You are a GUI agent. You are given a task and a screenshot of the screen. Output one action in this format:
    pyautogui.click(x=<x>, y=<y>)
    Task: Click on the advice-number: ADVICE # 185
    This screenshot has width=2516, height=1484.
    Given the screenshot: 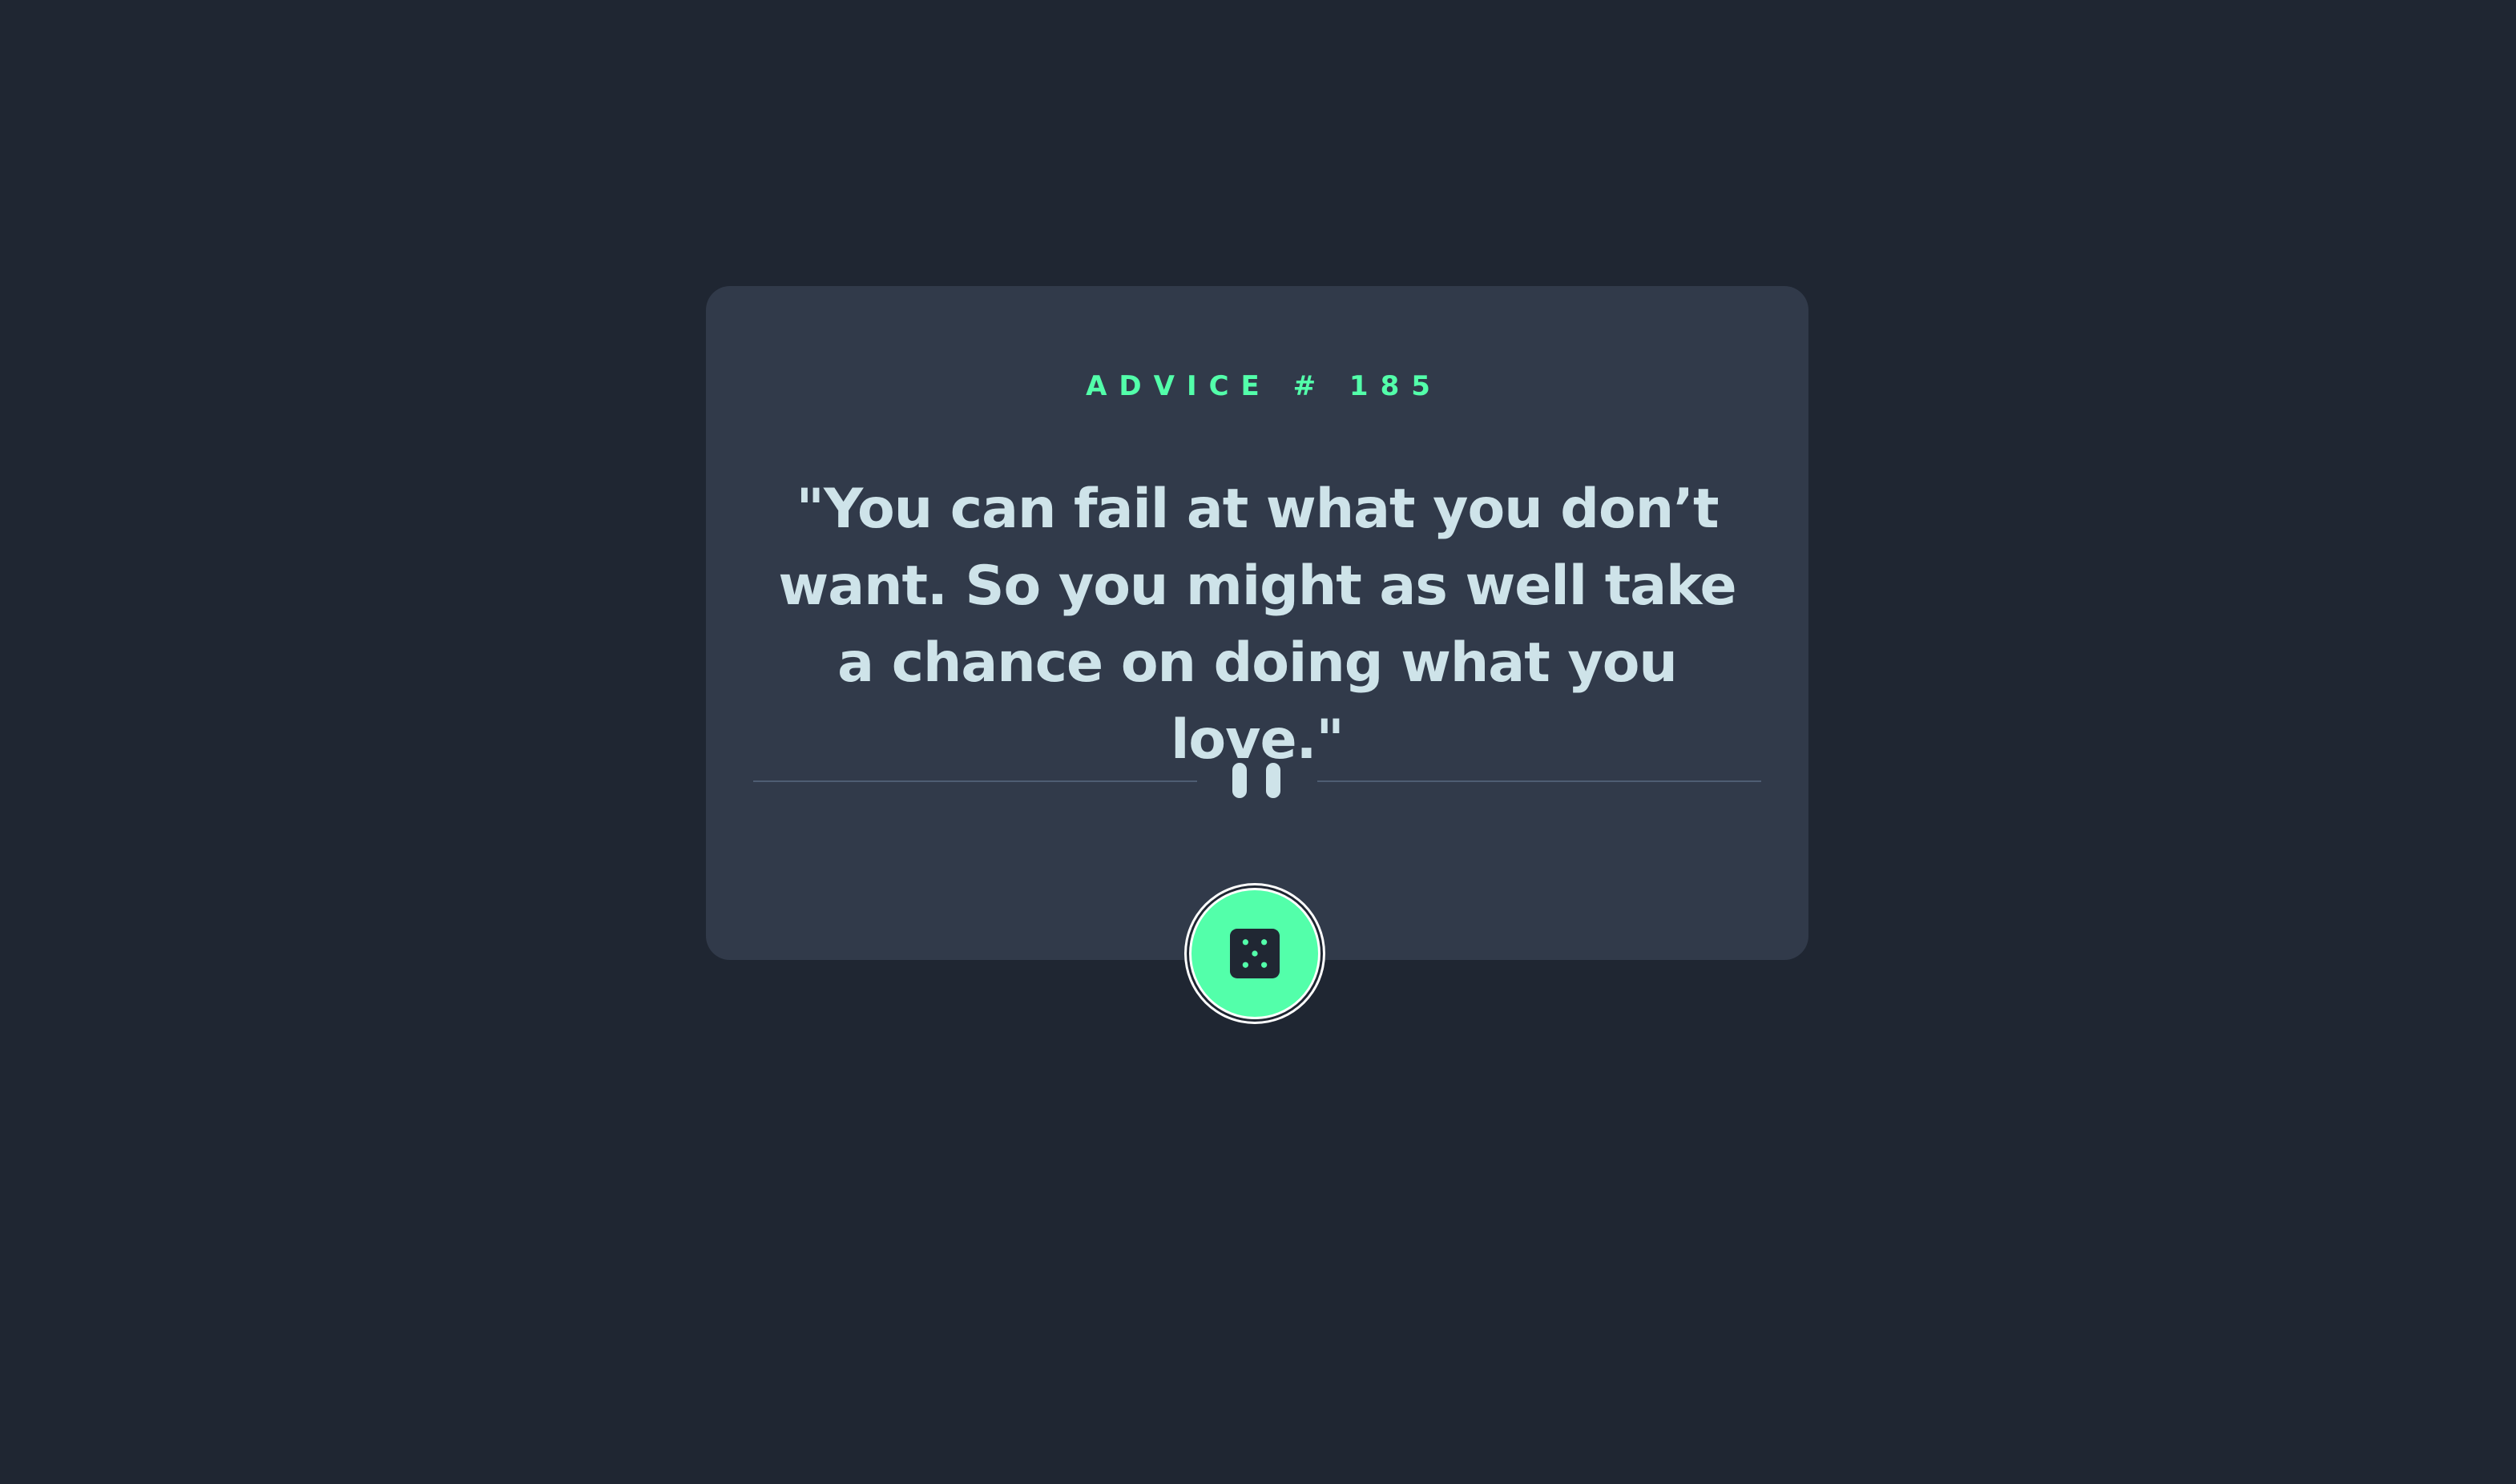 What is the action you would take?
    pyautogui.click(x=1264, y=386)
    